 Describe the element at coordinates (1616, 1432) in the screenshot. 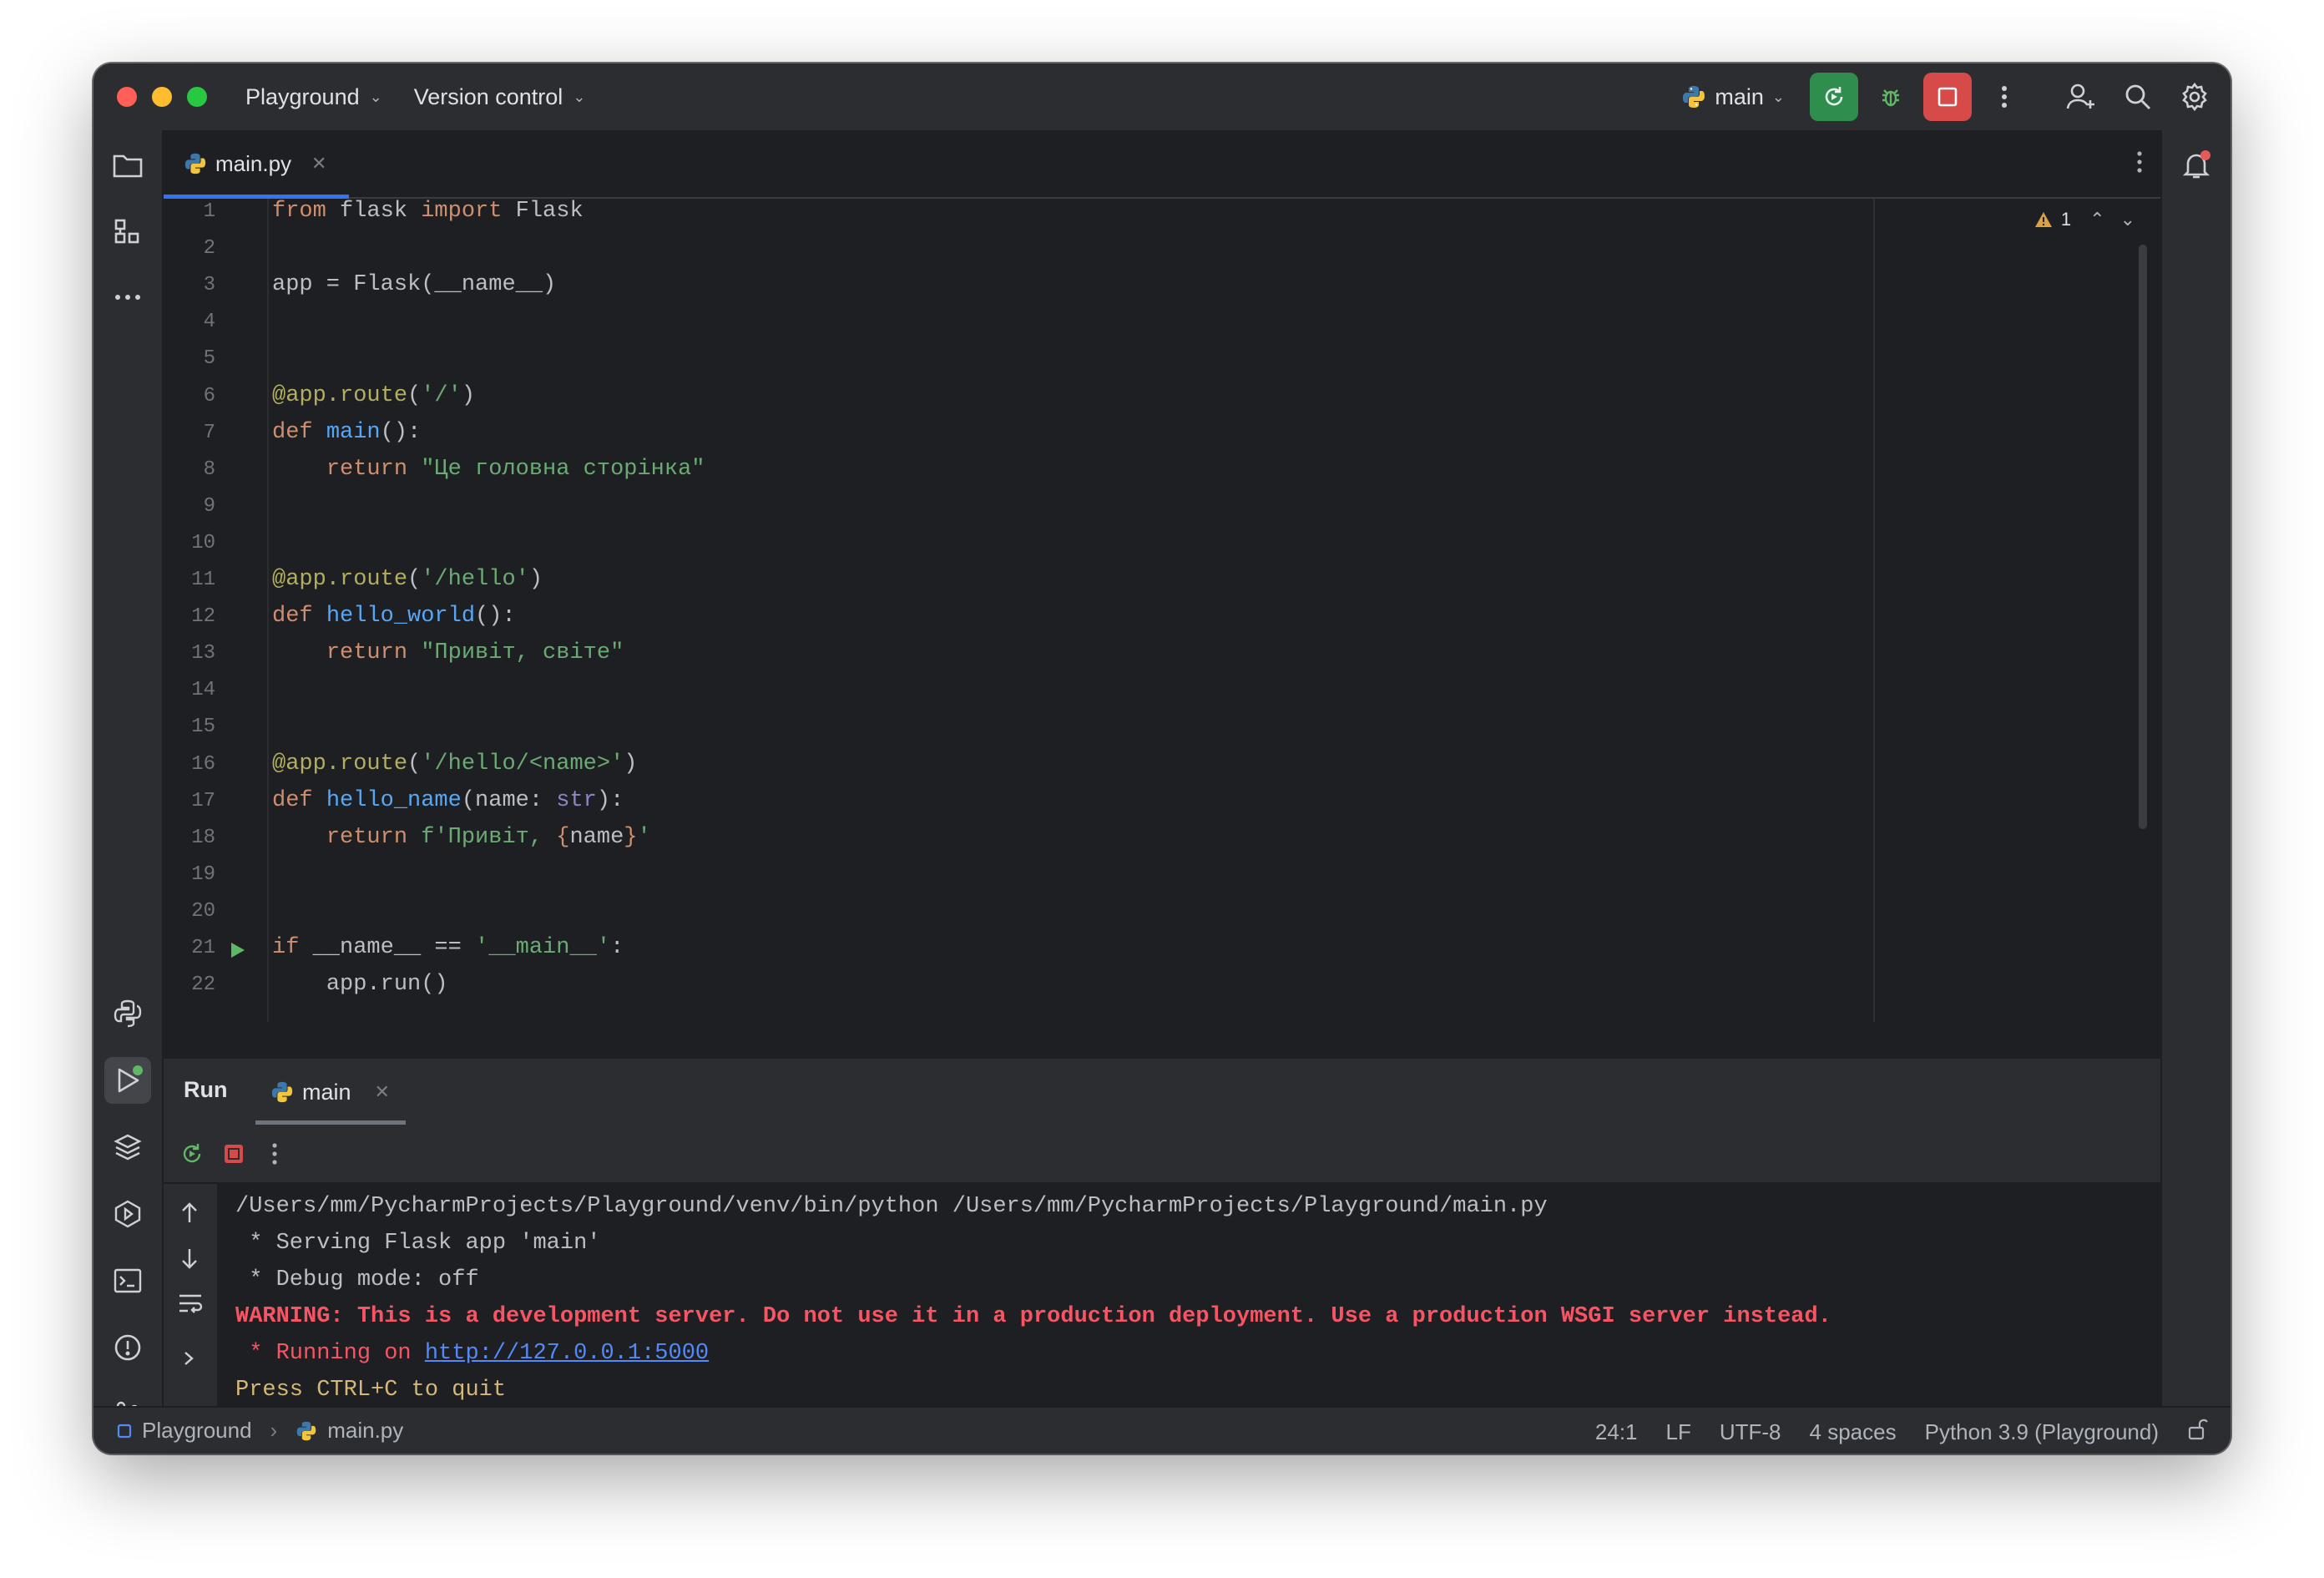

I see `caret-position: 24:1` at that location.